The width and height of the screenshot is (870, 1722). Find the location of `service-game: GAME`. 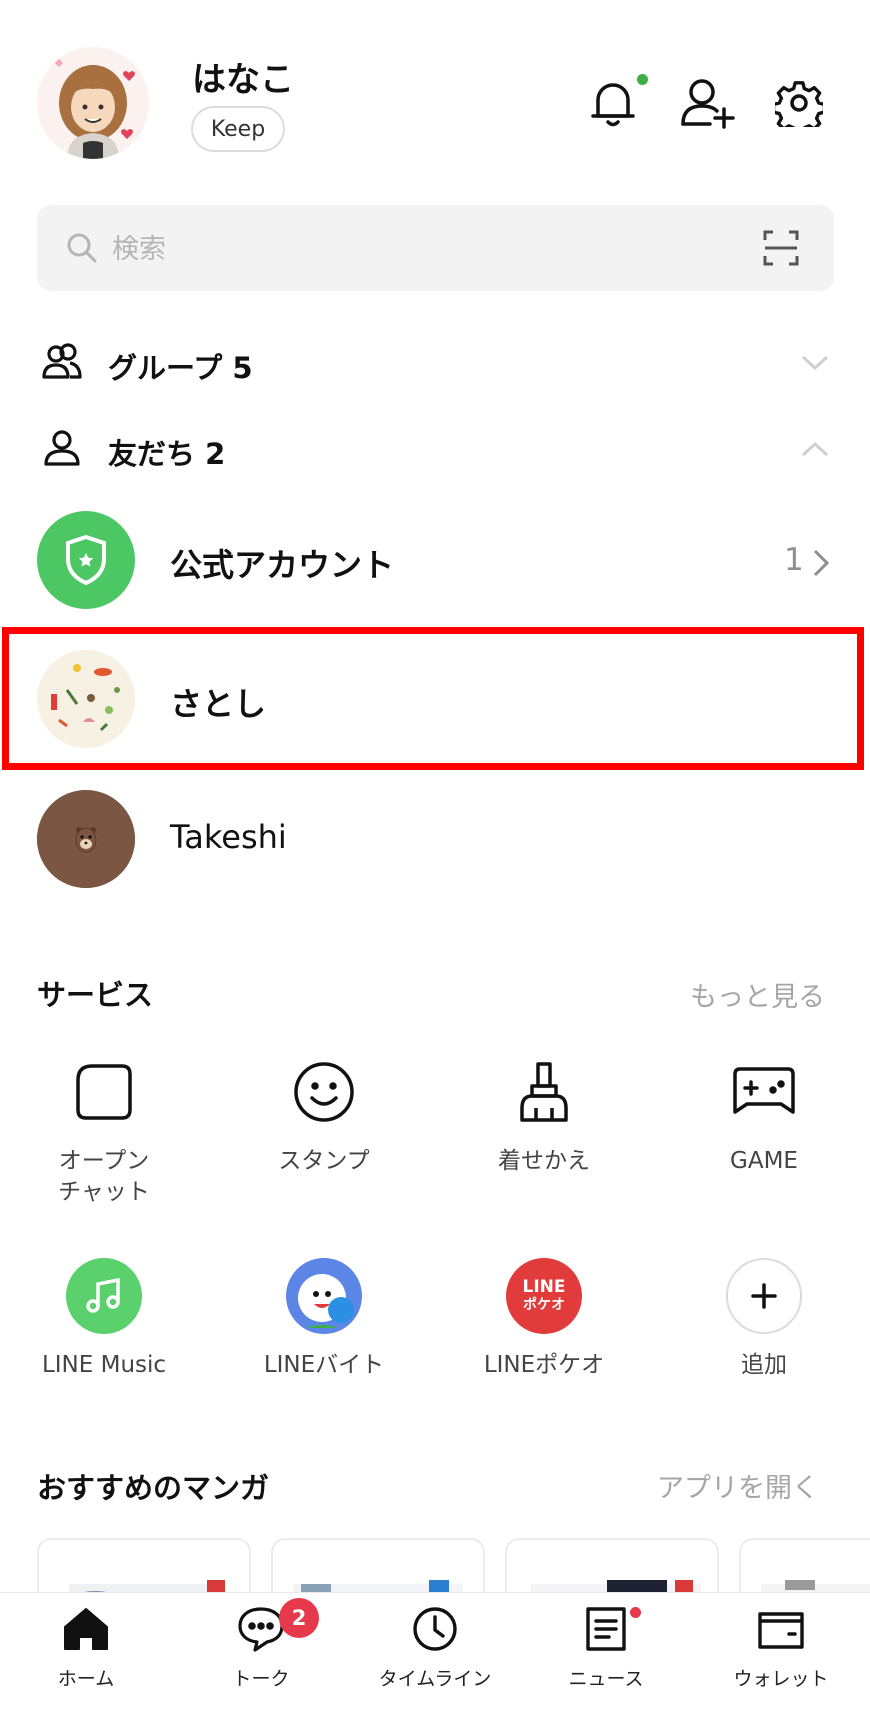

service-game: GAME is located at coordinates (764, 1114).